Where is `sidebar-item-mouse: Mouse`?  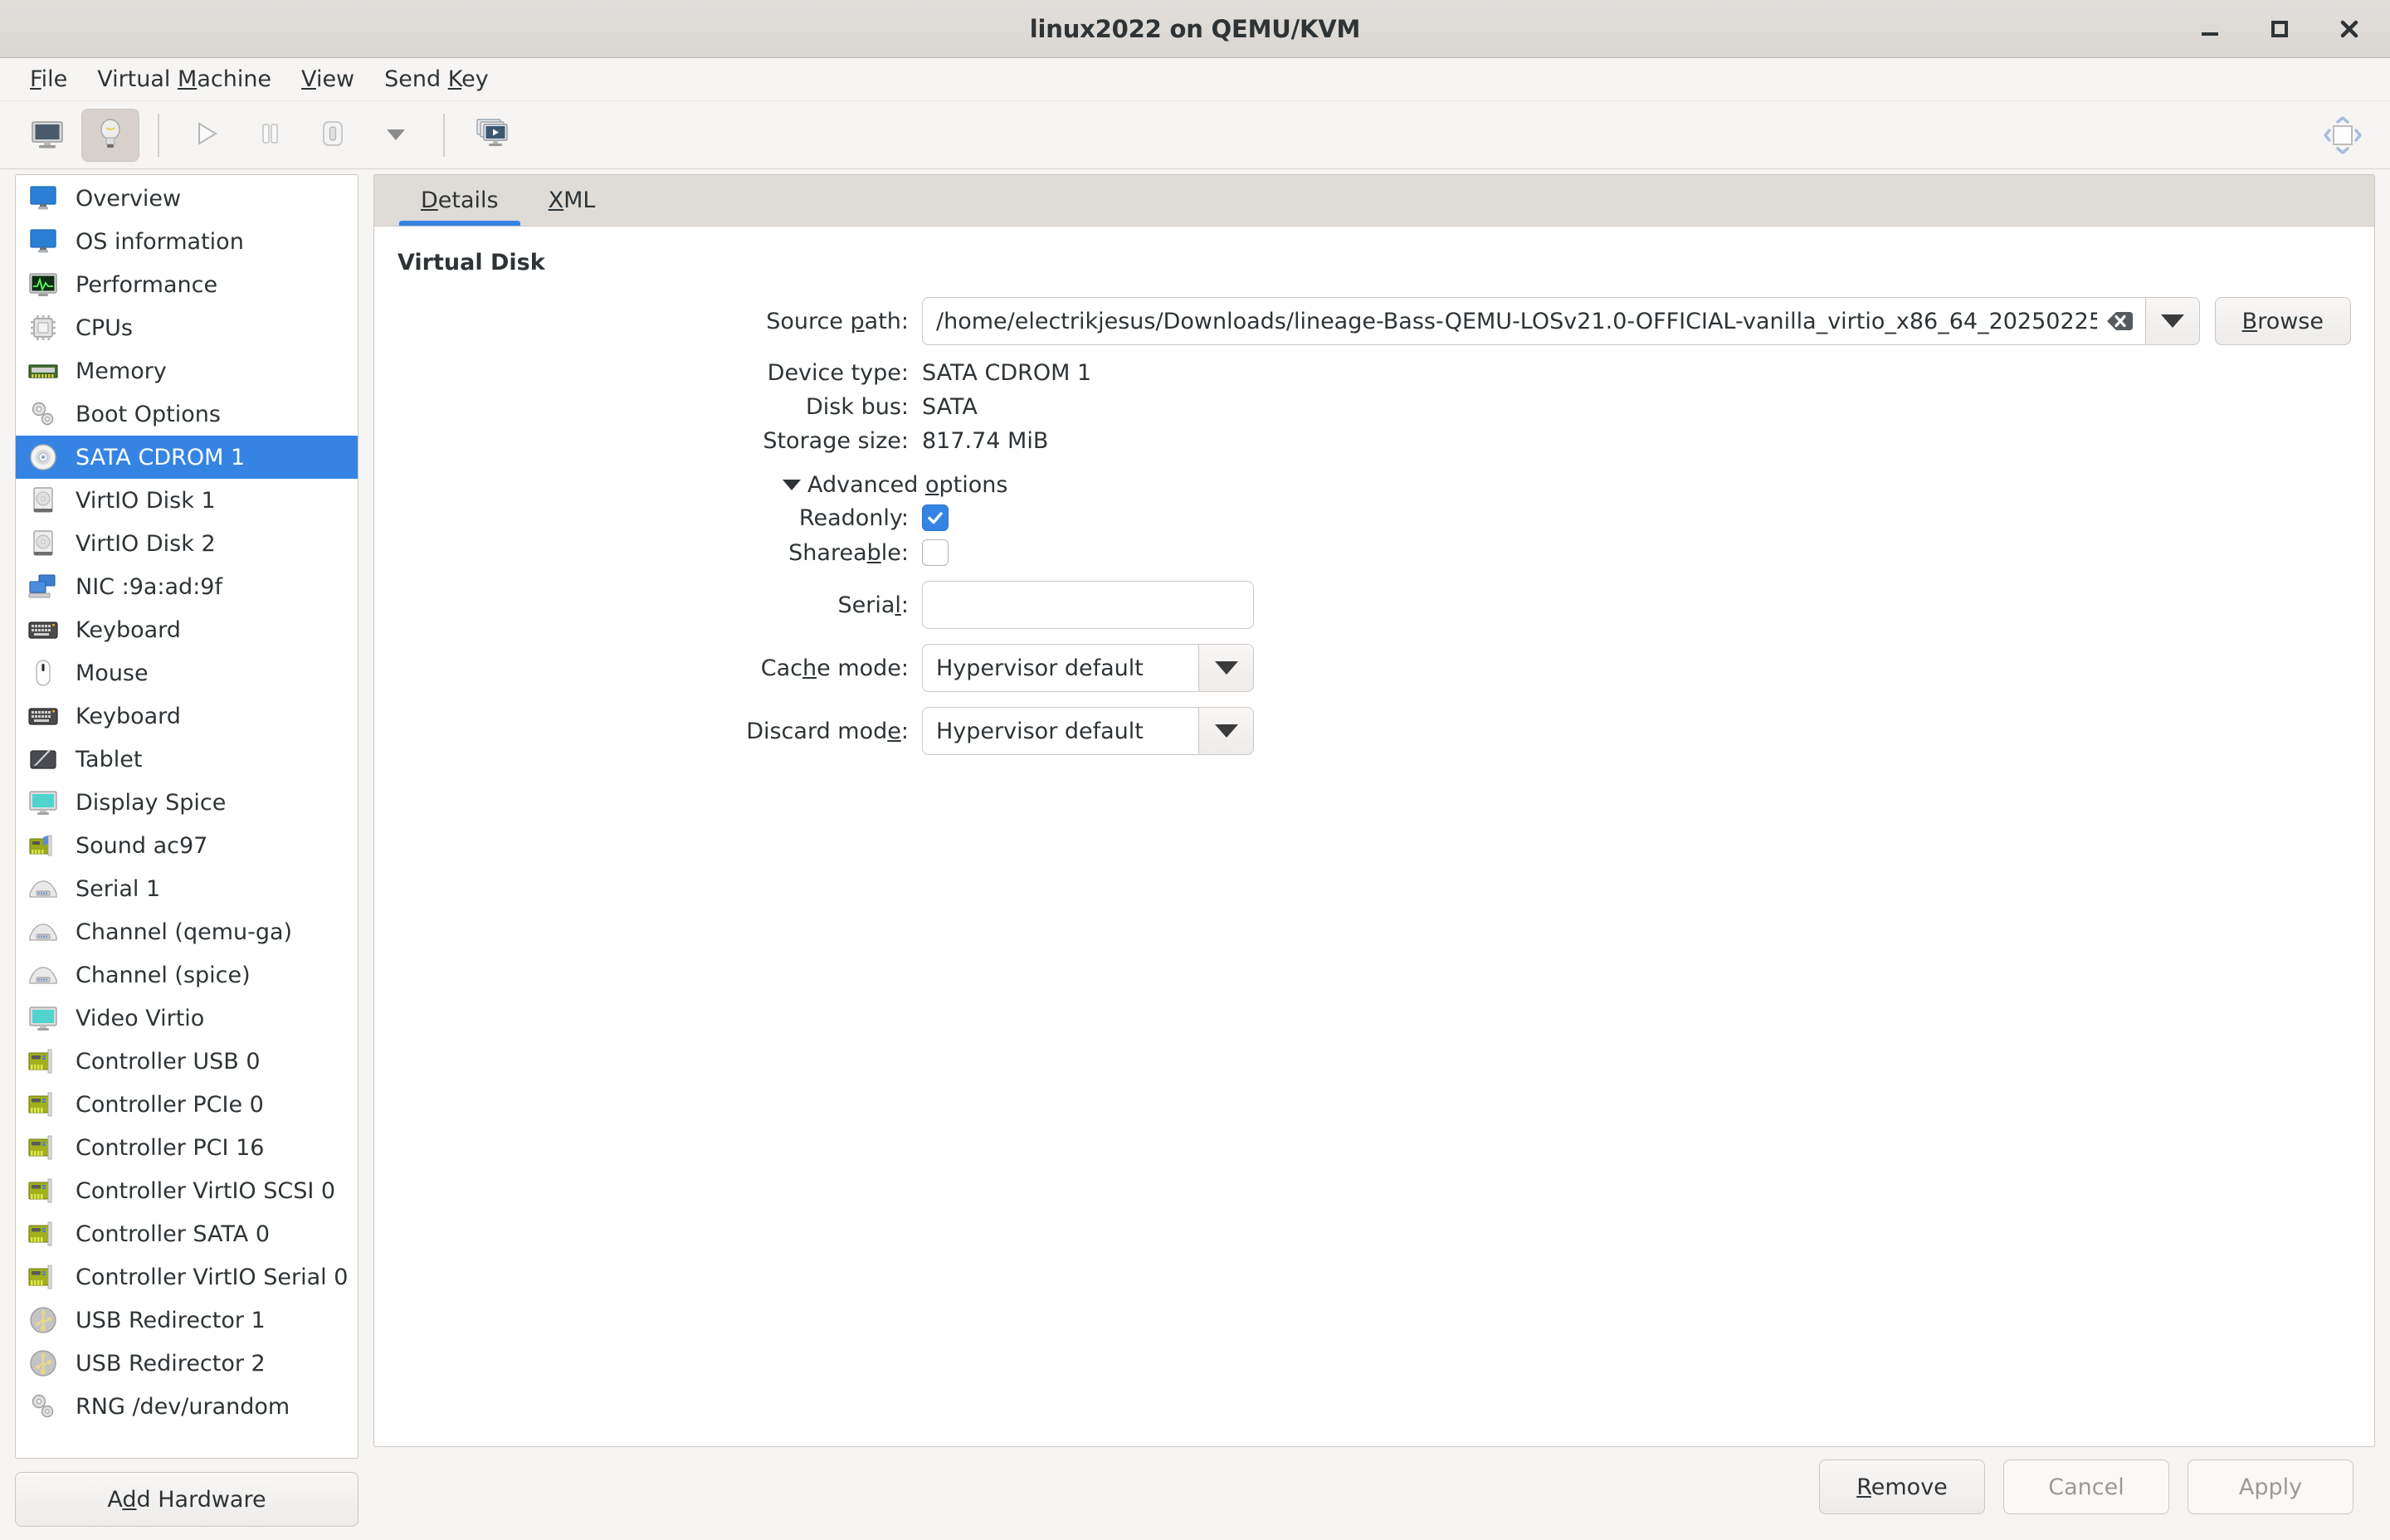 sidebar-item-mouse: Mouse is located at coordinates (187, 672).